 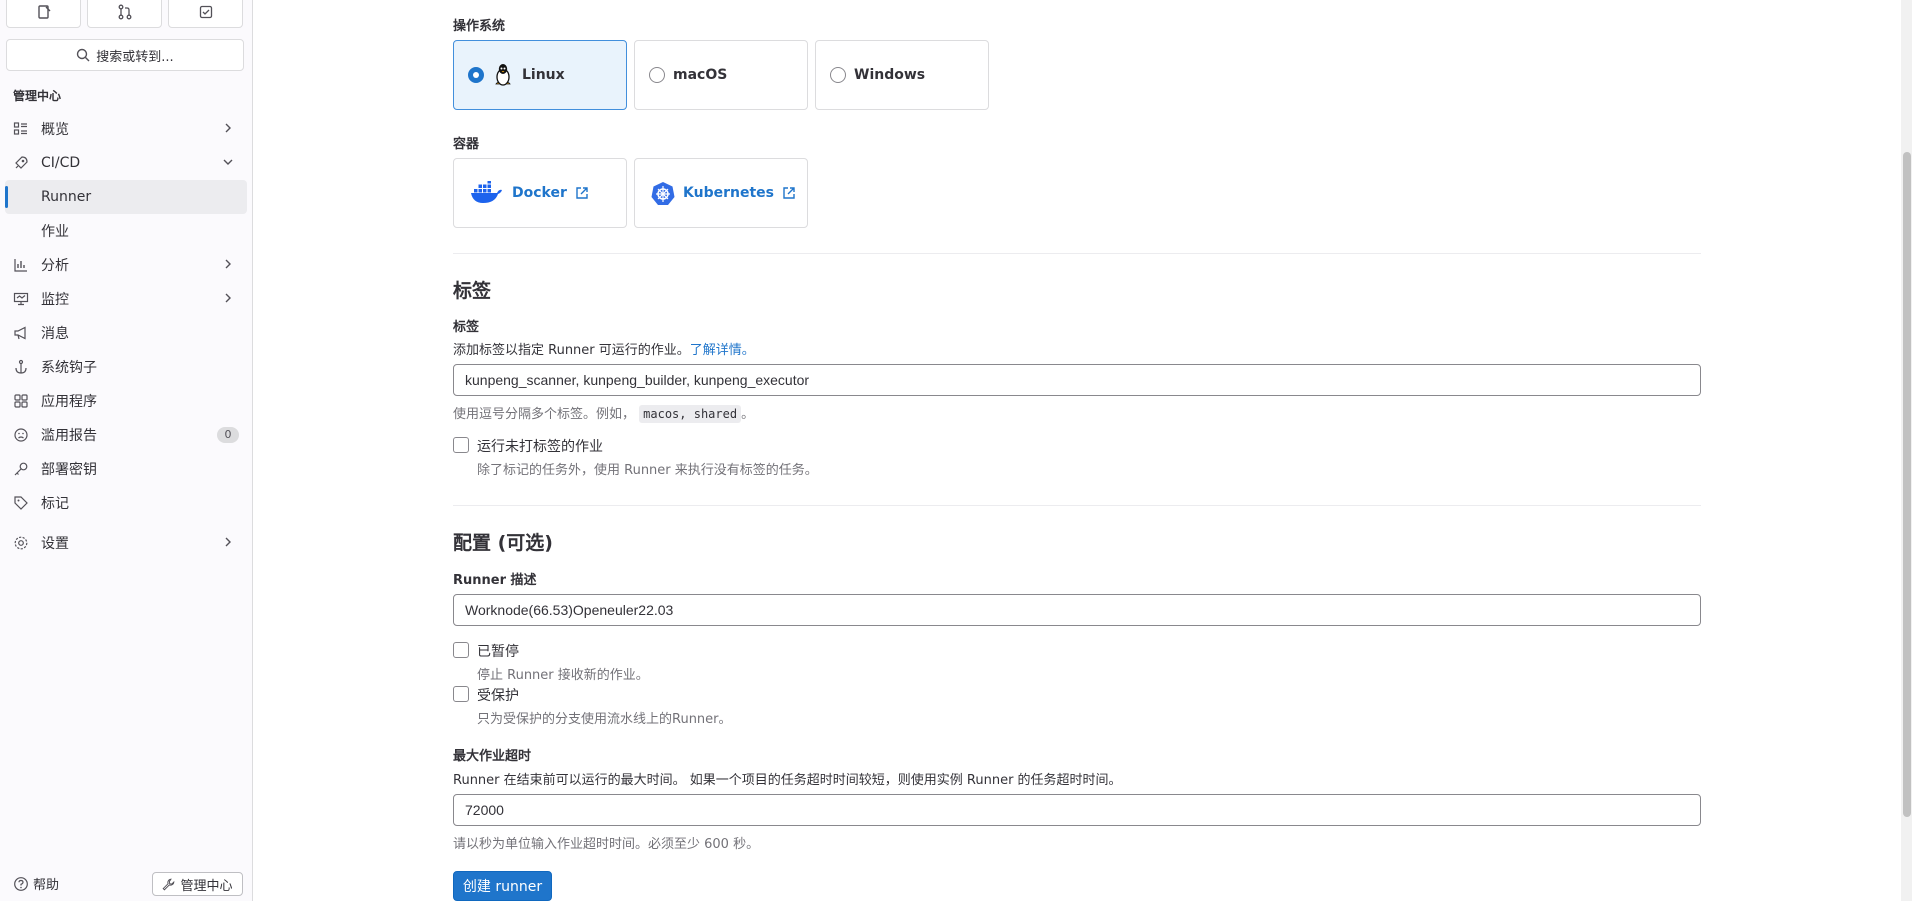 What do you see at coordinates (55, 232) in the screenshot?
I see `sidebar-item-label: 作业` at bounding box center [55, 232].